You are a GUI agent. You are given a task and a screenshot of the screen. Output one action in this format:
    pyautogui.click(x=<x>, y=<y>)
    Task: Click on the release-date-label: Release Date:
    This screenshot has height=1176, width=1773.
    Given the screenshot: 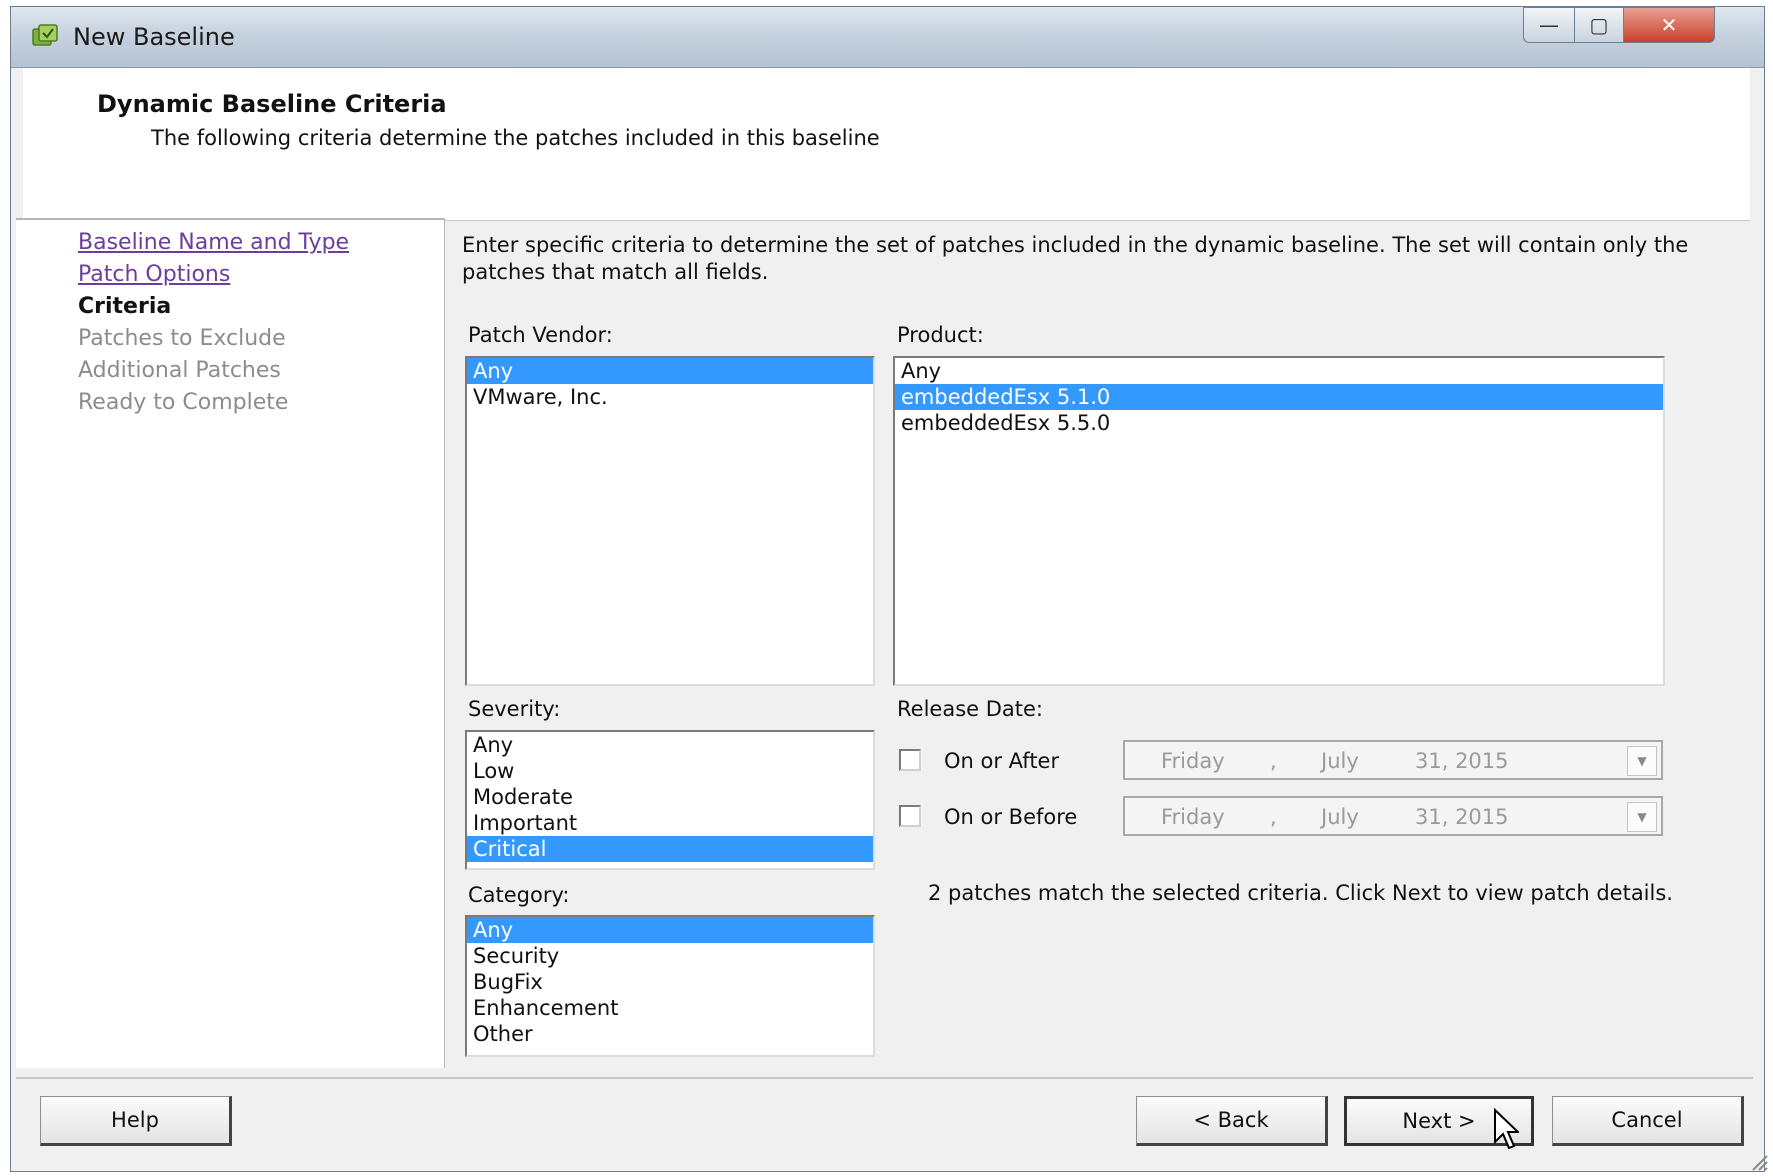 What is the action you would take?
    pyautogui.click(x=970, y=709)
    